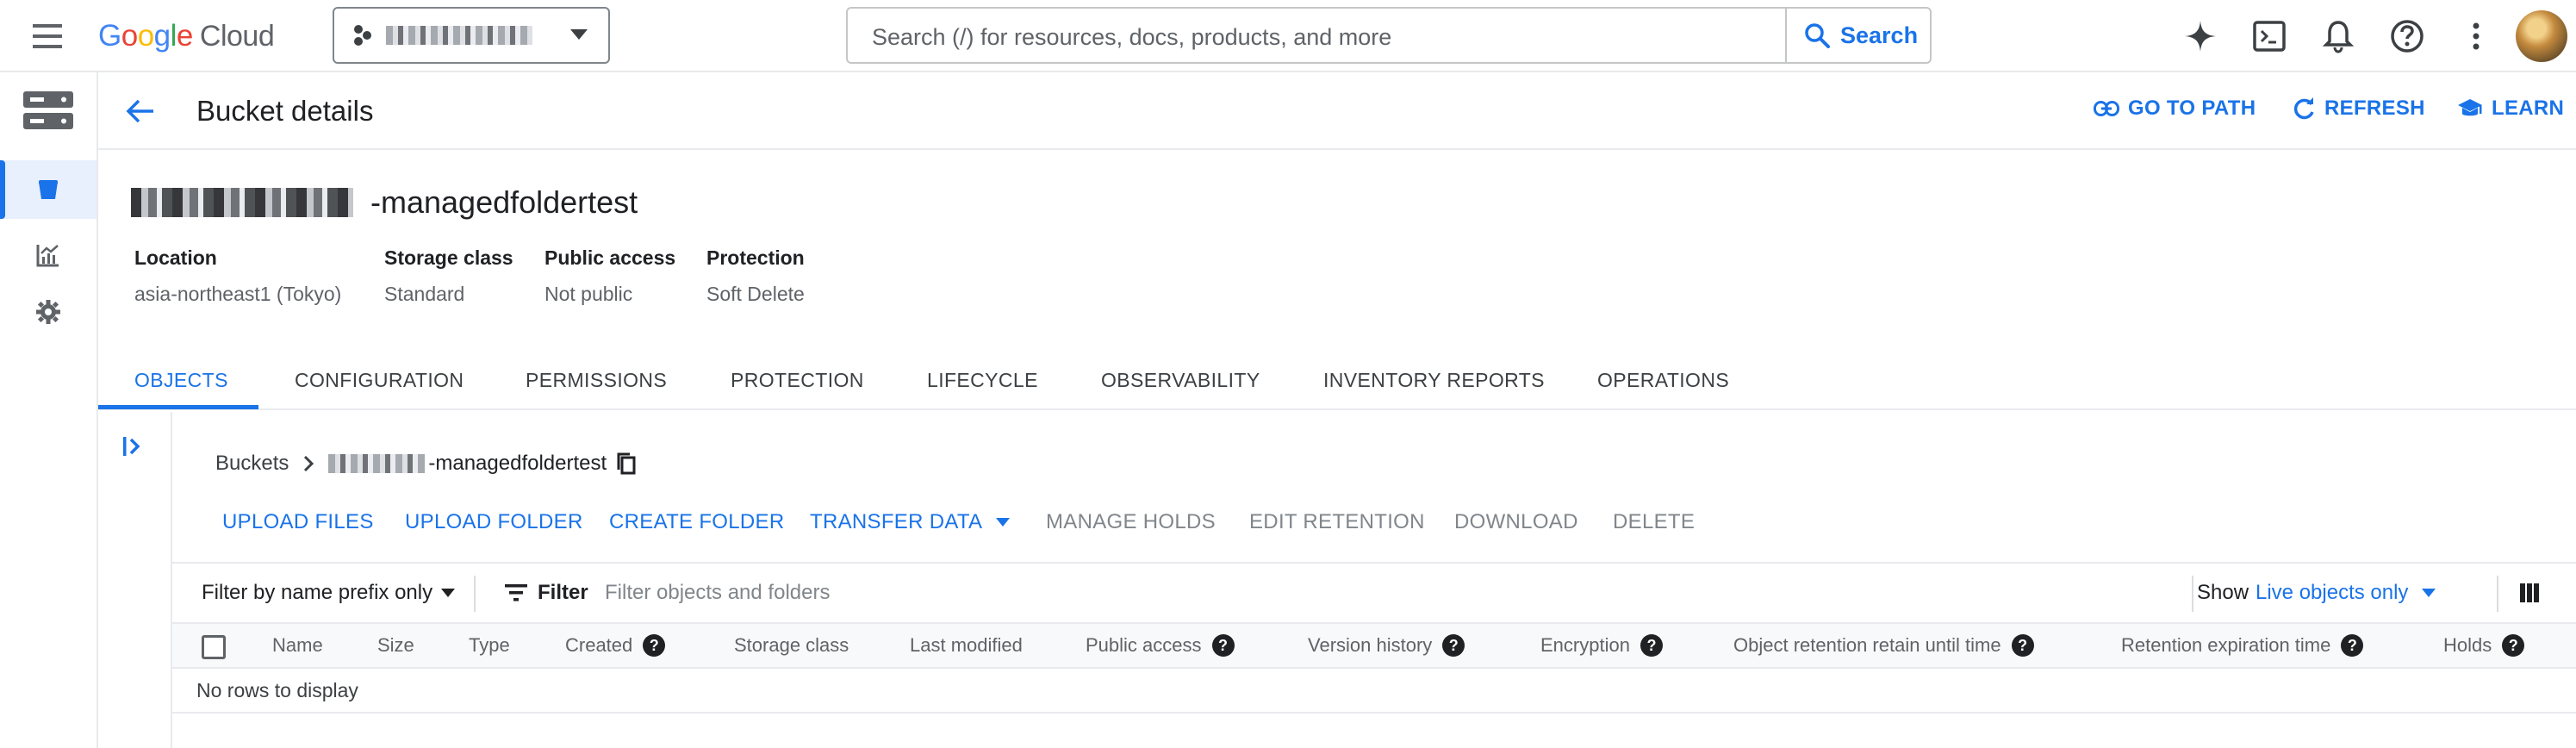 Image resolution: width=2576 pixels, height=748 pixels. Describe the element at coordinates (697, 522) in the screenshot. I see `create-folder-button: CREATE FOLDER` at that location.